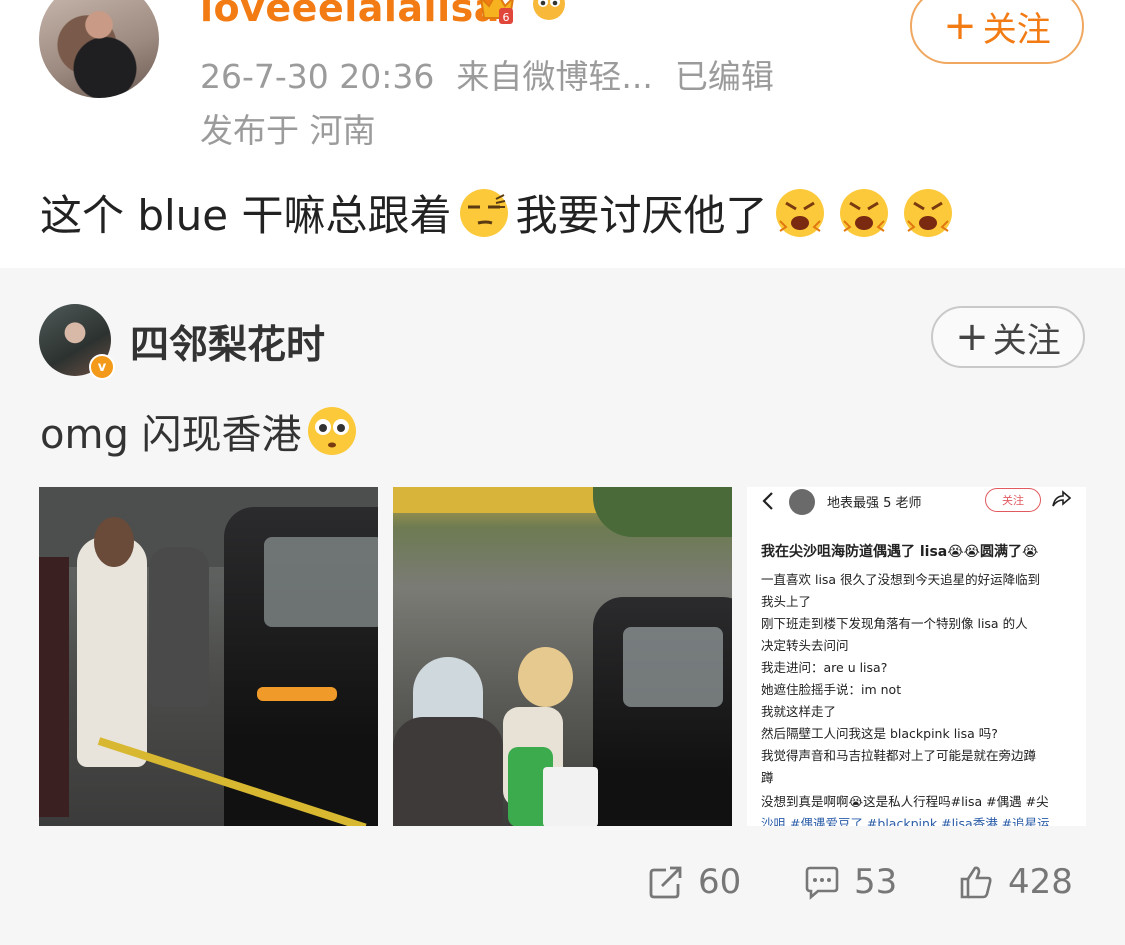 The height and width of the screenshot is (945, 1125). Describe the element at coordinates (822, 883) in the screenshot. I see `comment-icon` at that location.